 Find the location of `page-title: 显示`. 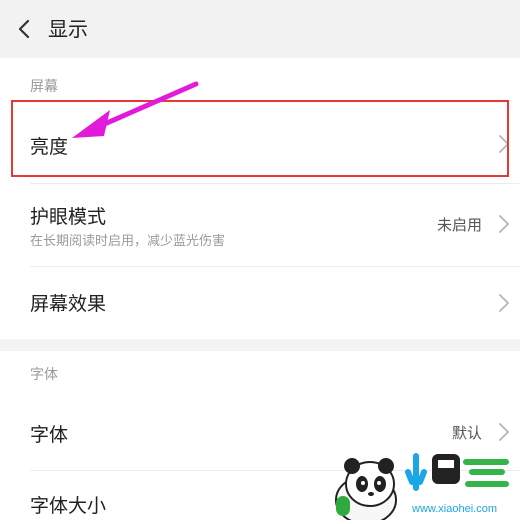

page-title: 显示 is located at coordinates (68, 29).